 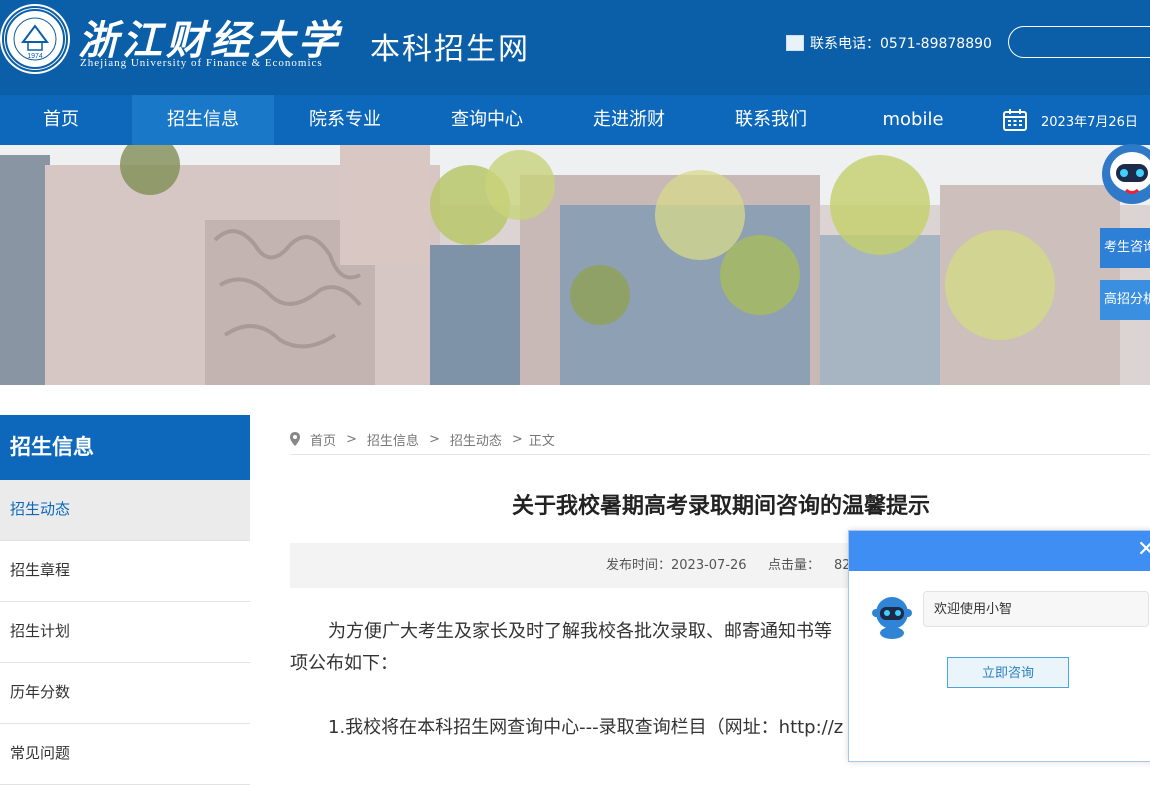 I want to click on university-seal-logo: 1974, so click(x=35, y=39).